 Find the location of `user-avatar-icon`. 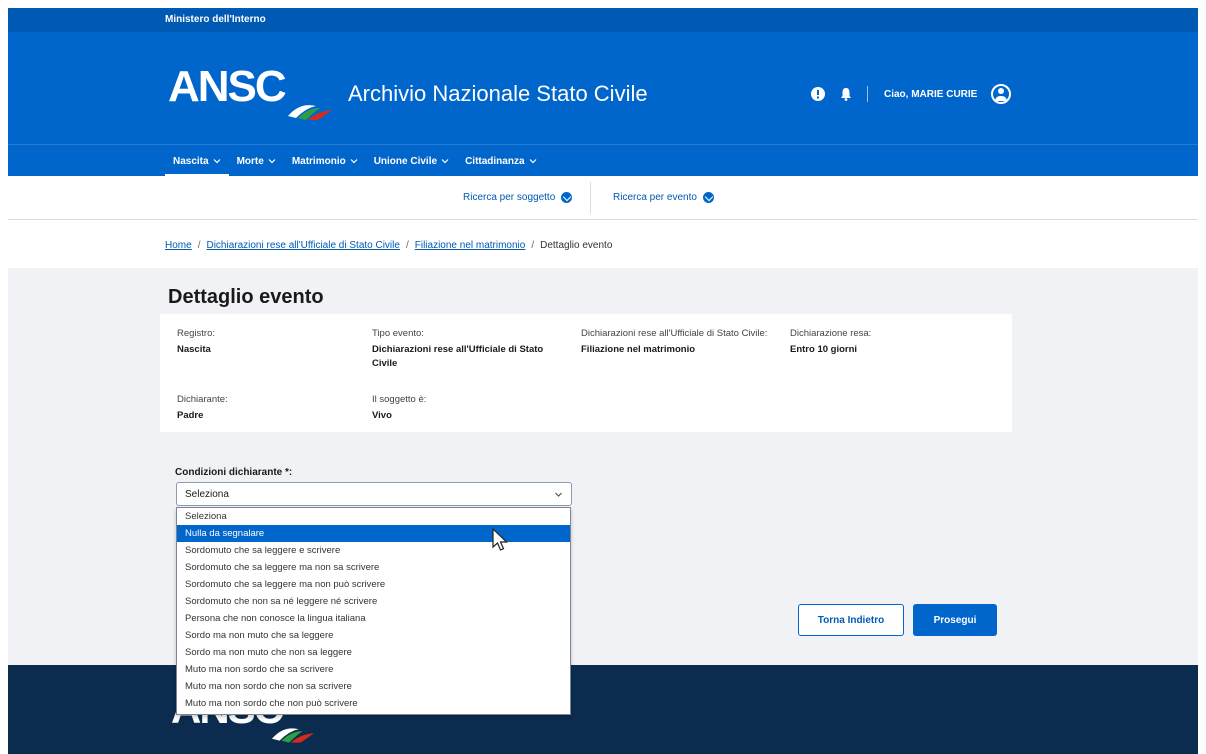

user-avatar-icon is located at coordinates (1001, 94).